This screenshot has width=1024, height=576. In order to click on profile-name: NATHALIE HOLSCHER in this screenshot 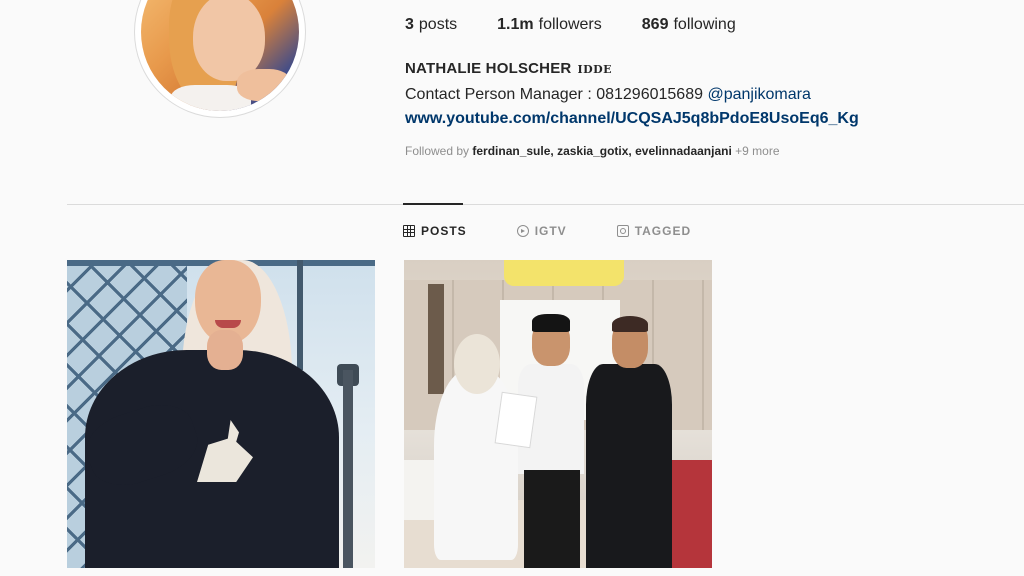, I will do `click(488, 68)`.